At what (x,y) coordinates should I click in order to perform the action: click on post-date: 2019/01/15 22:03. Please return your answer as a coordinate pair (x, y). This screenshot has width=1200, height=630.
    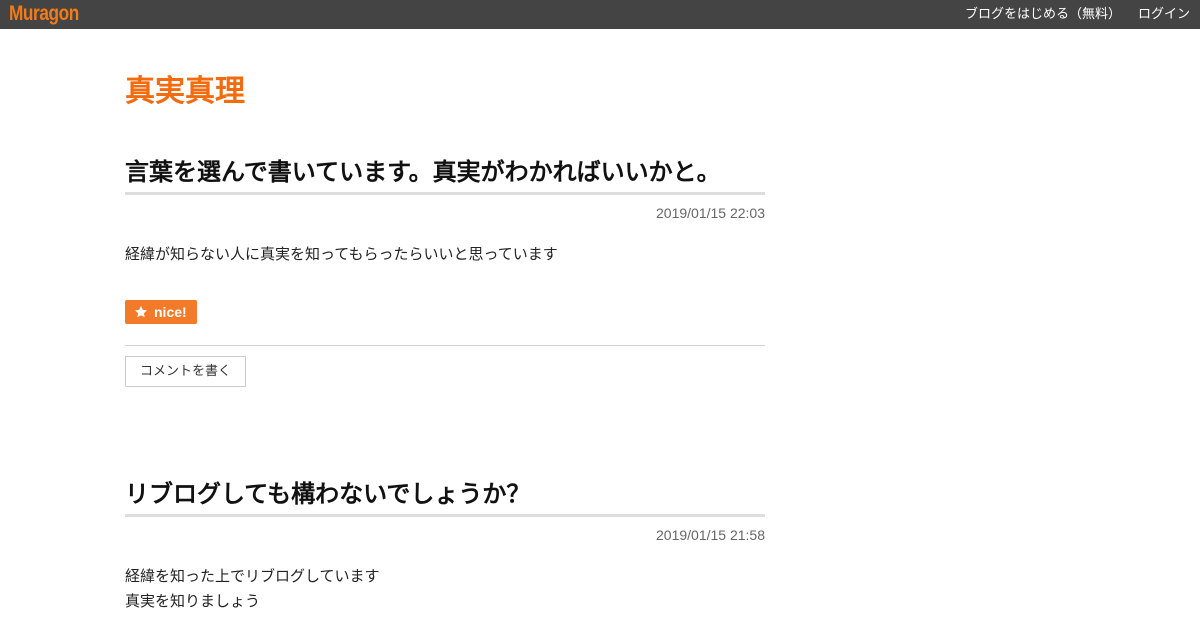
    Looking at the image, I should click on (710, 213).